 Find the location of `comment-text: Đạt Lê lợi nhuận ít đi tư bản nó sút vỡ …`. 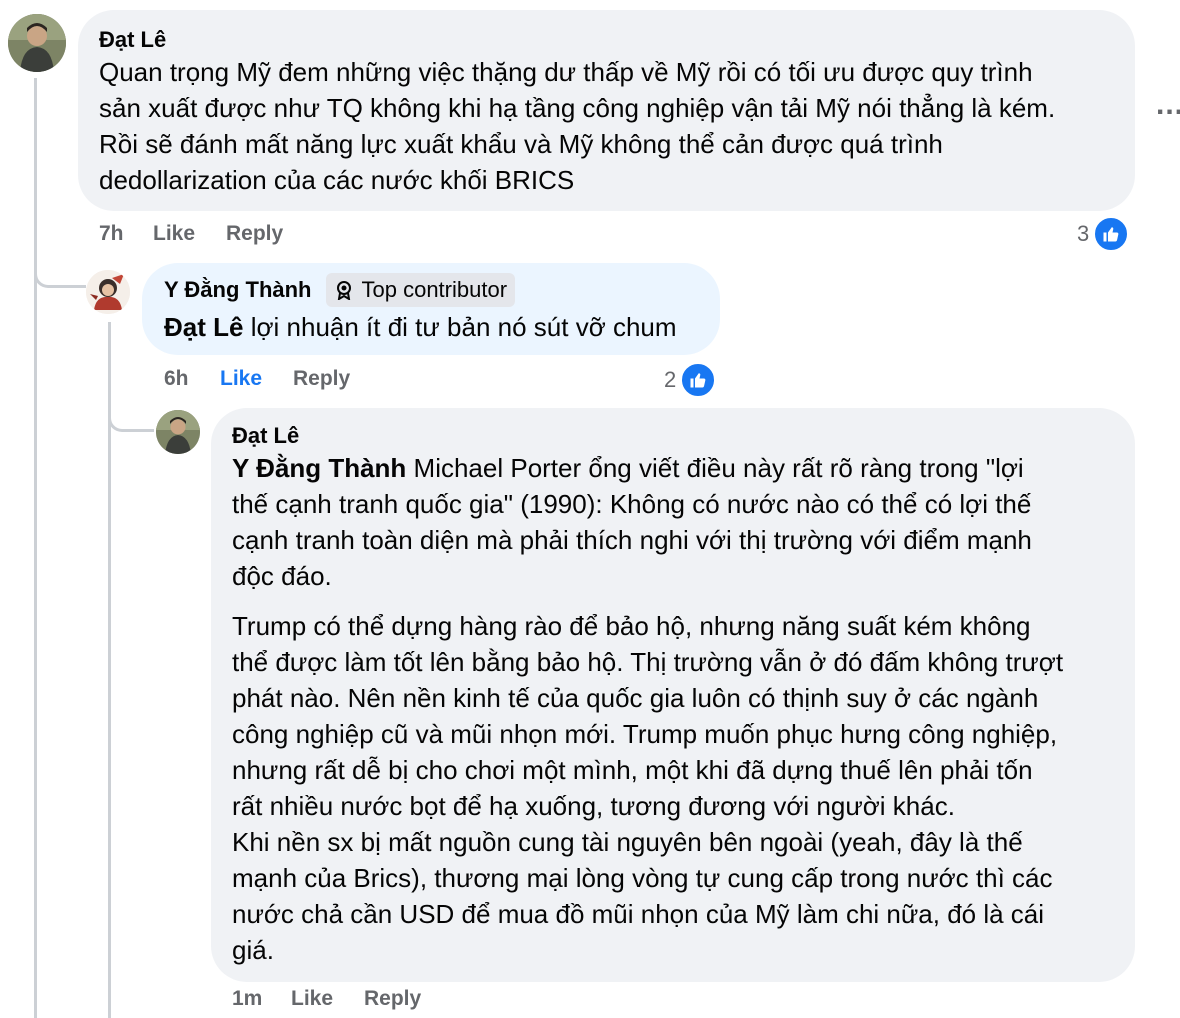

comment-text: Đạt Lê lợi nhuận ít đi tư bản nó sút vỡ … is located at coordinates (432, 327).